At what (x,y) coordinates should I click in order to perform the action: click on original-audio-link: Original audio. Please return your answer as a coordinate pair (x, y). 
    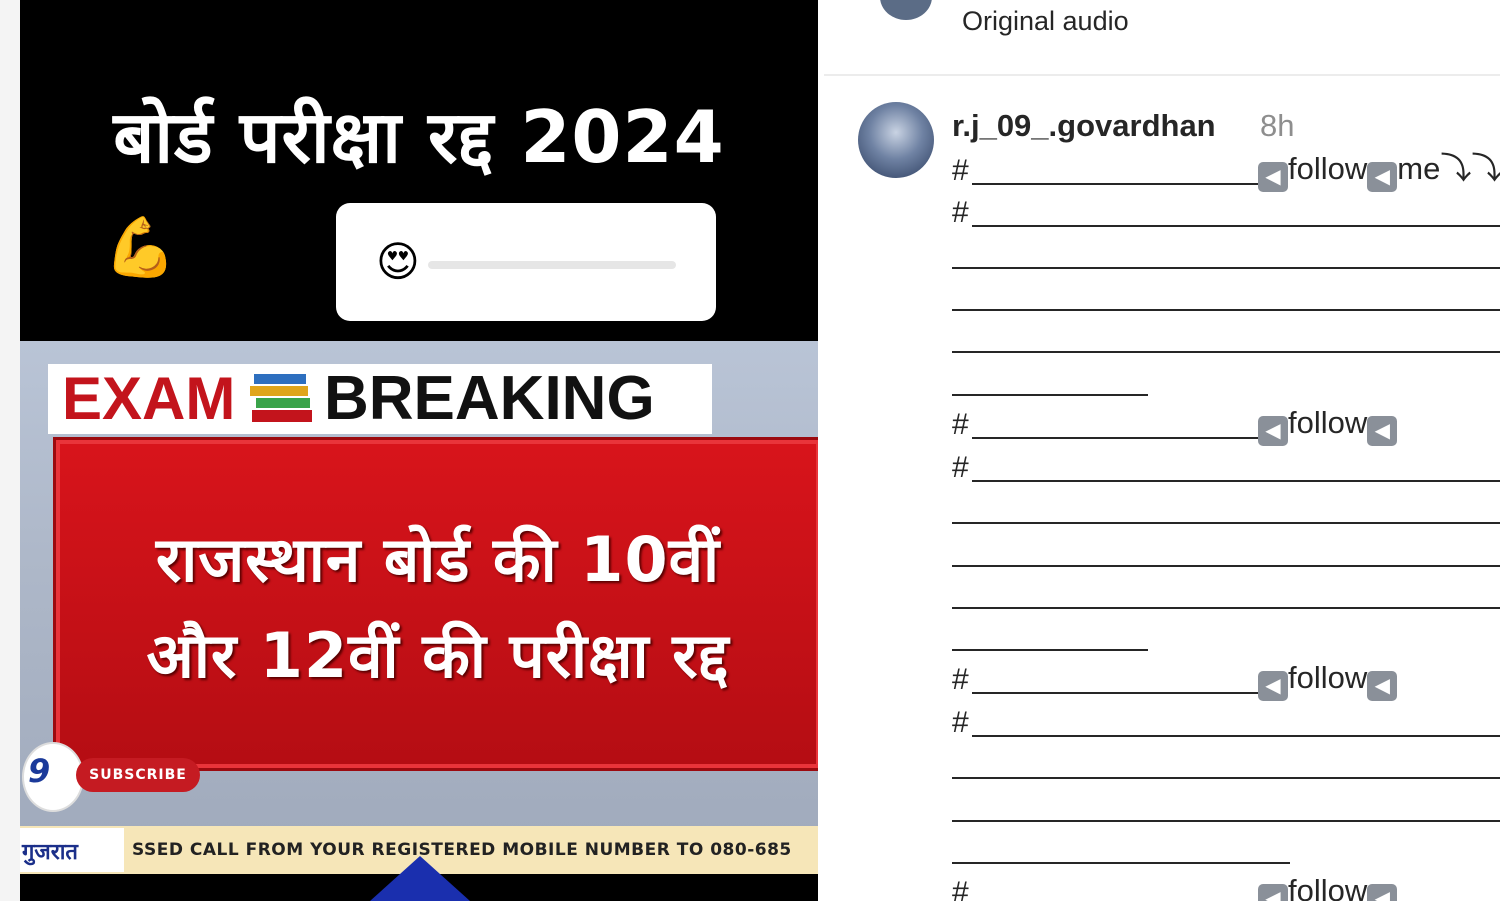
    Looking at the image, I should click on (1045, 21).